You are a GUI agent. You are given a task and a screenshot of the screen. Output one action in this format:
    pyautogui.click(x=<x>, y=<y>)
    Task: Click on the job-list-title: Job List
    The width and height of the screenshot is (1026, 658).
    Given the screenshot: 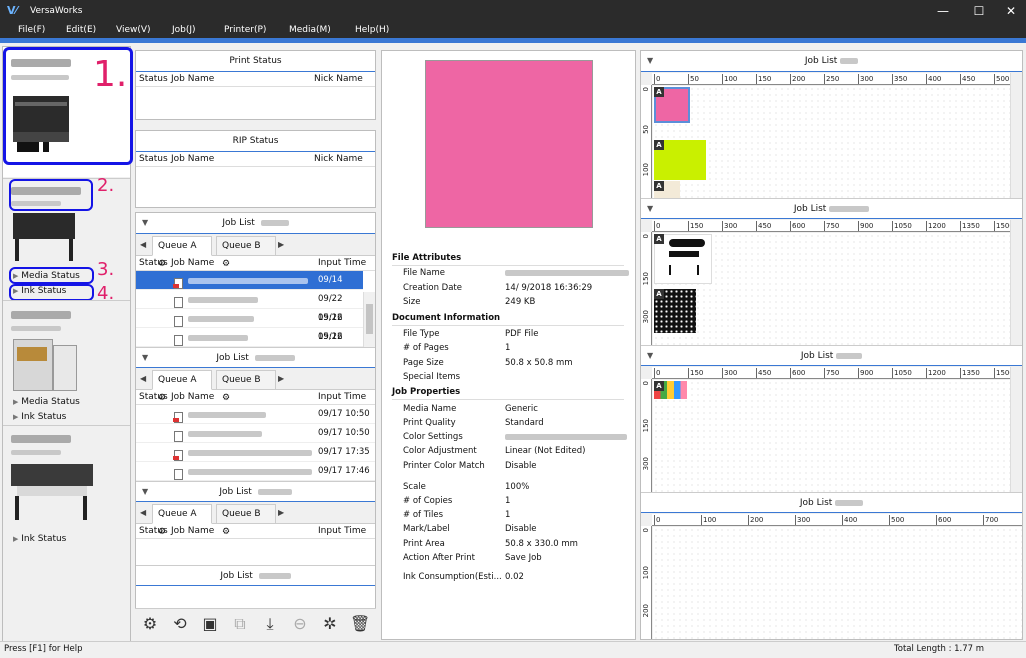 What is the action you would take?
    pyautogui.click(x=236, y=576)
    